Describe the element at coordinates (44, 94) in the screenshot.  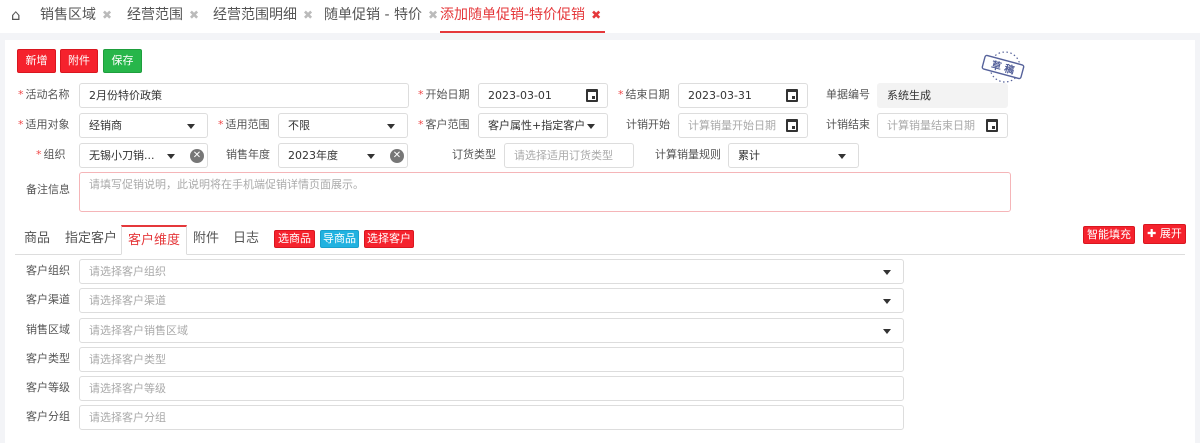
I see `activity-name-label: * 活动名称` at that location.